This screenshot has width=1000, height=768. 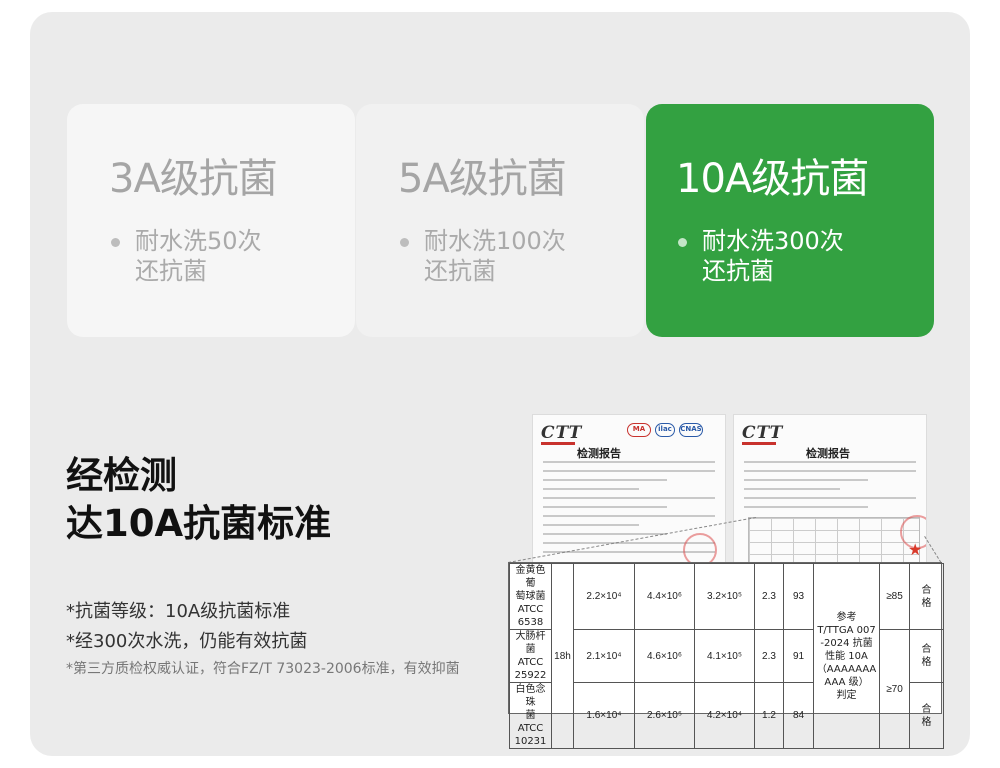 I want to click on headline-line-2: 达10A抗菌标准, so click(x=199, y=523).